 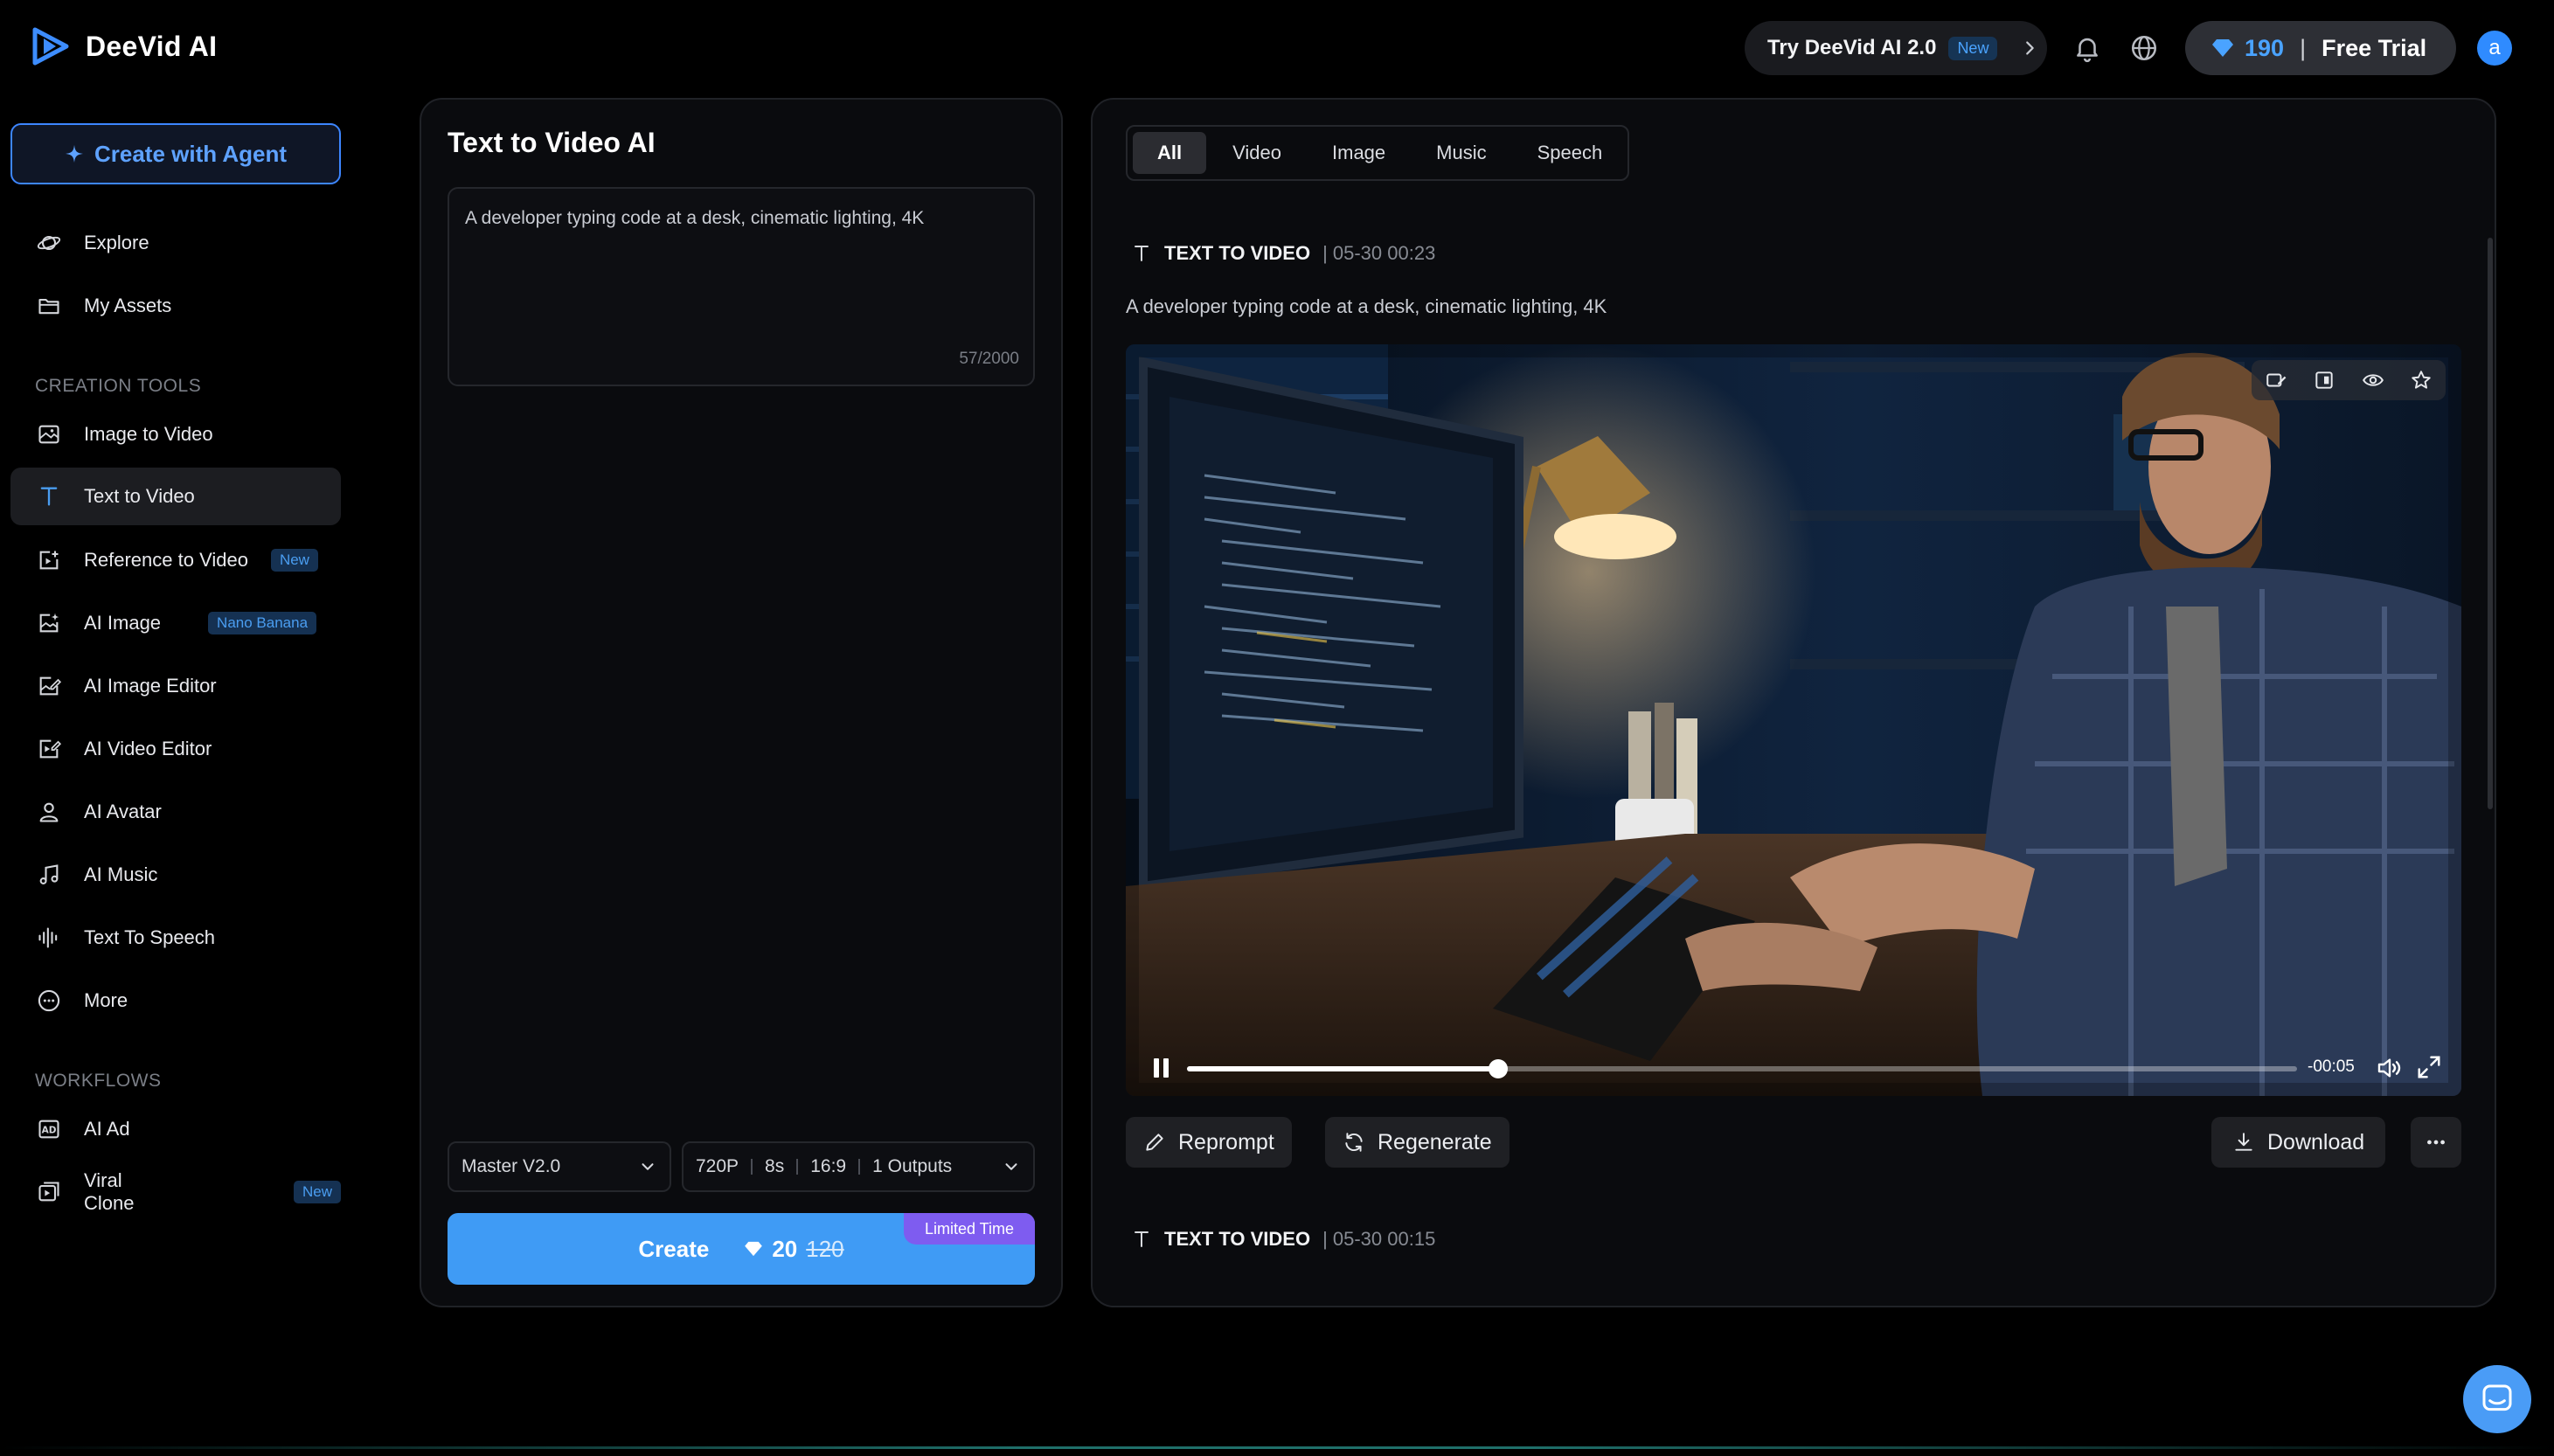 I want to click on duration-value: 8s, so click(x=775, y=1166).